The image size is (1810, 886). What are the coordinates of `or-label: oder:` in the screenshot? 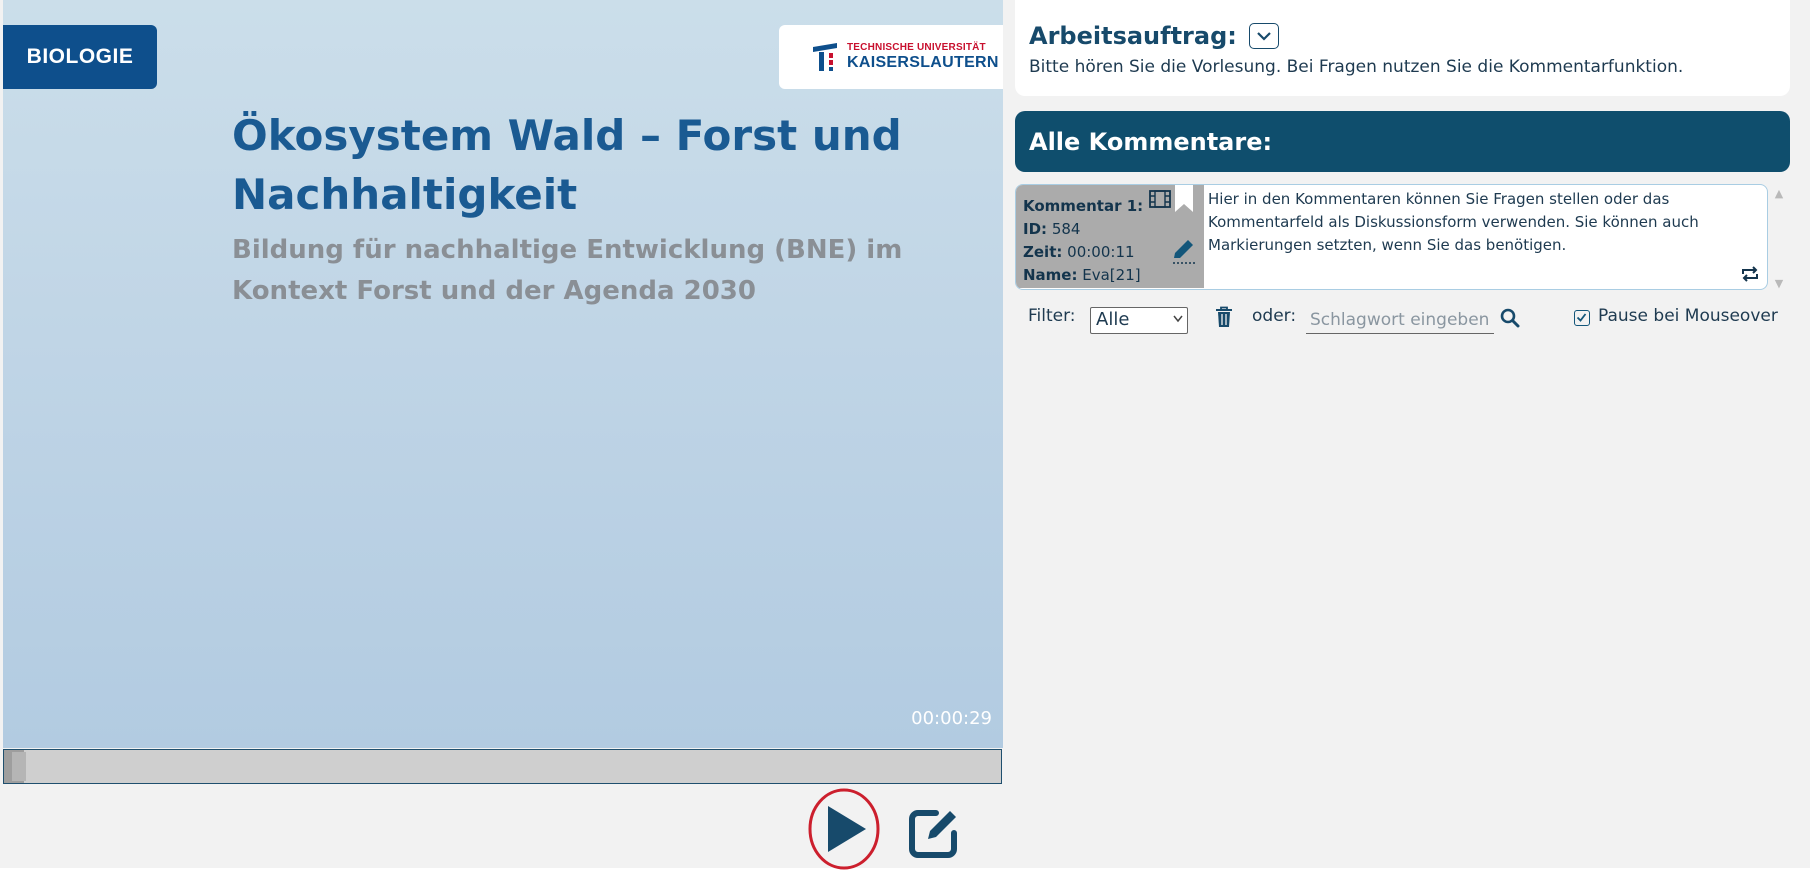 It's located at (1274, 316).